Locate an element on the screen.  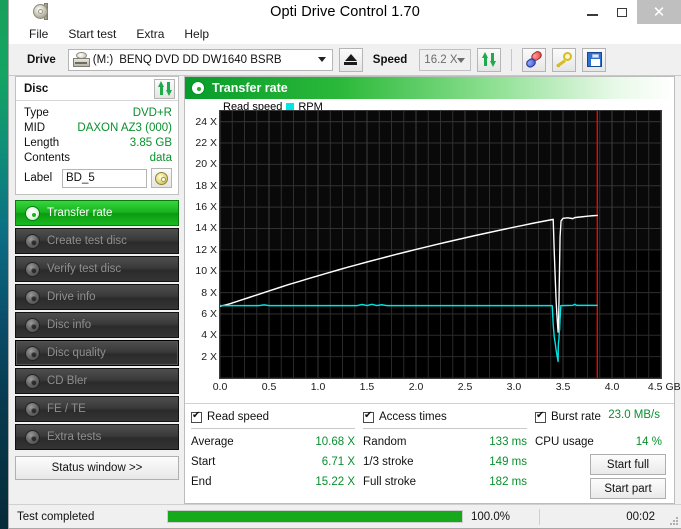
sidebar-item-drive-info: Drive info is located at coordinates (97, 297).